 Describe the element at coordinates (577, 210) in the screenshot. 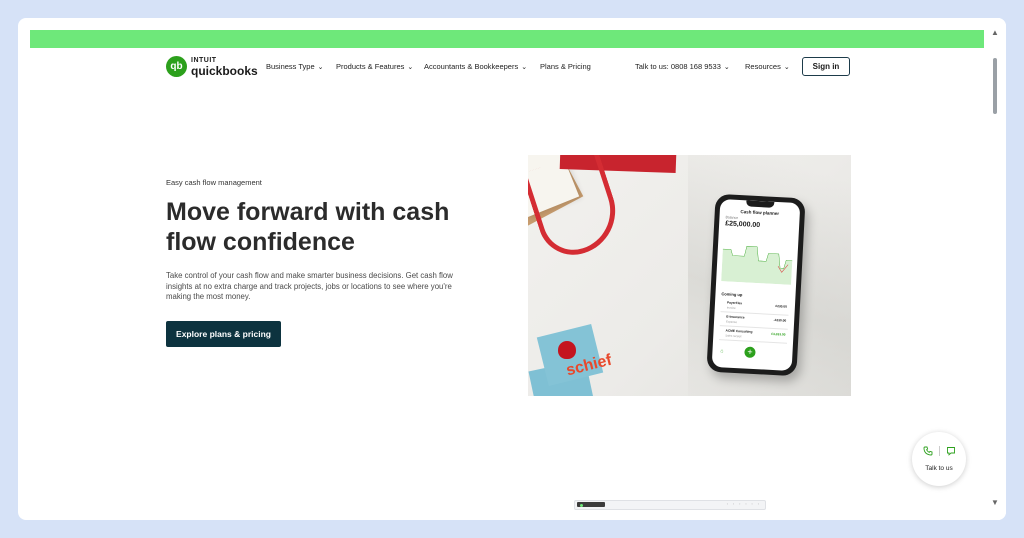

I see `bag-handle` at that location.